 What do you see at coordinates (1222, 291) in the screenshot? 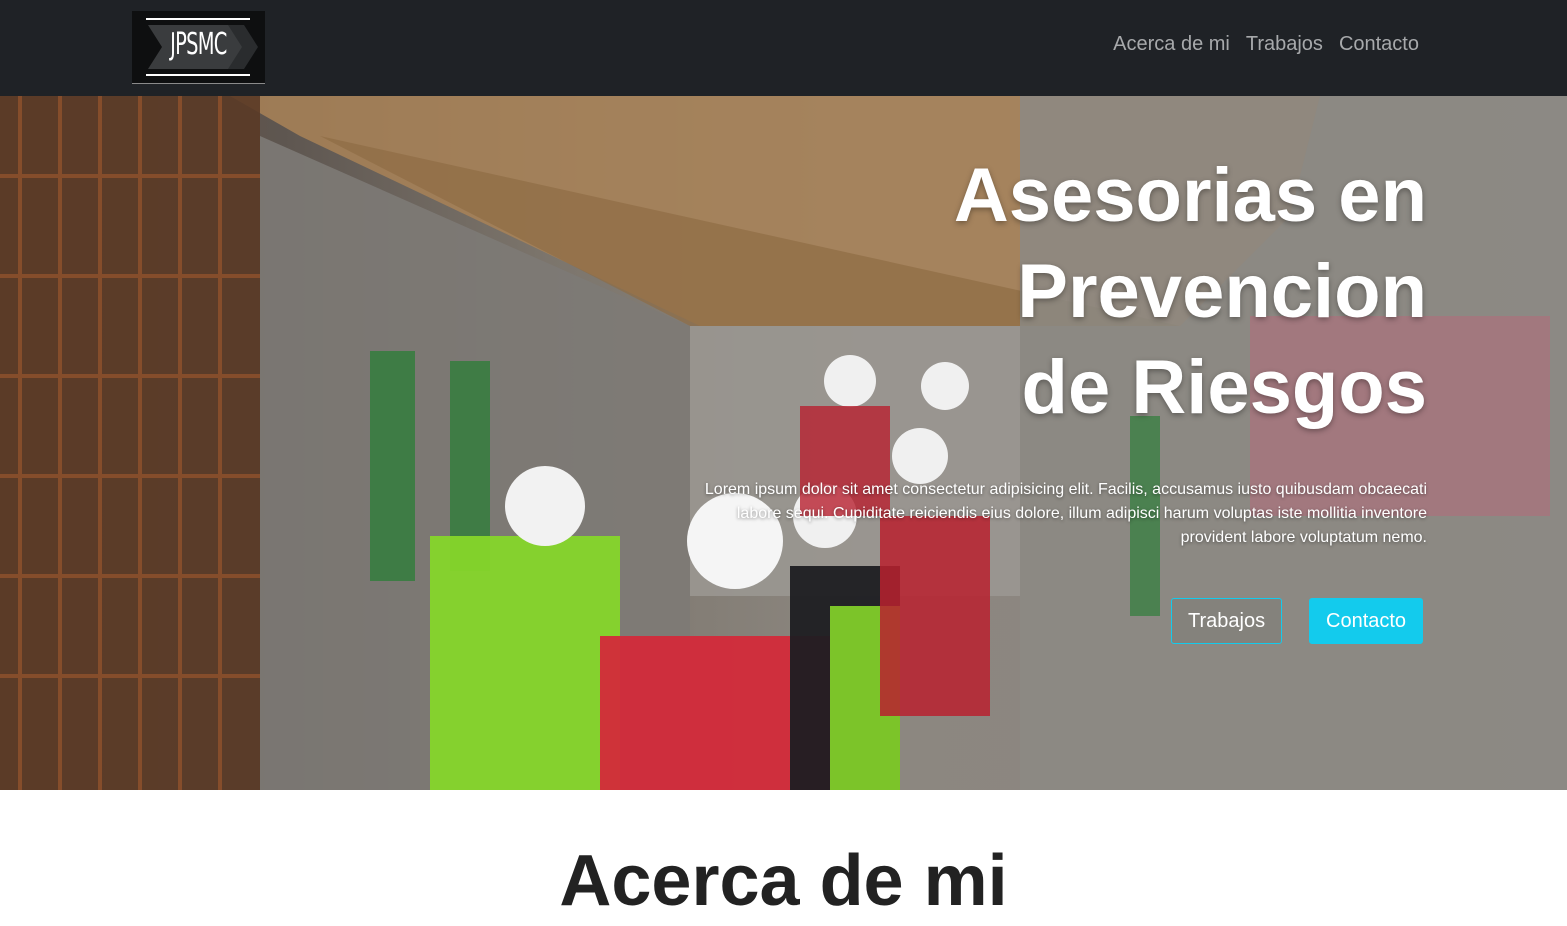
I see `hero-title-line: Prevencion` at bounding box center [1222, 291].